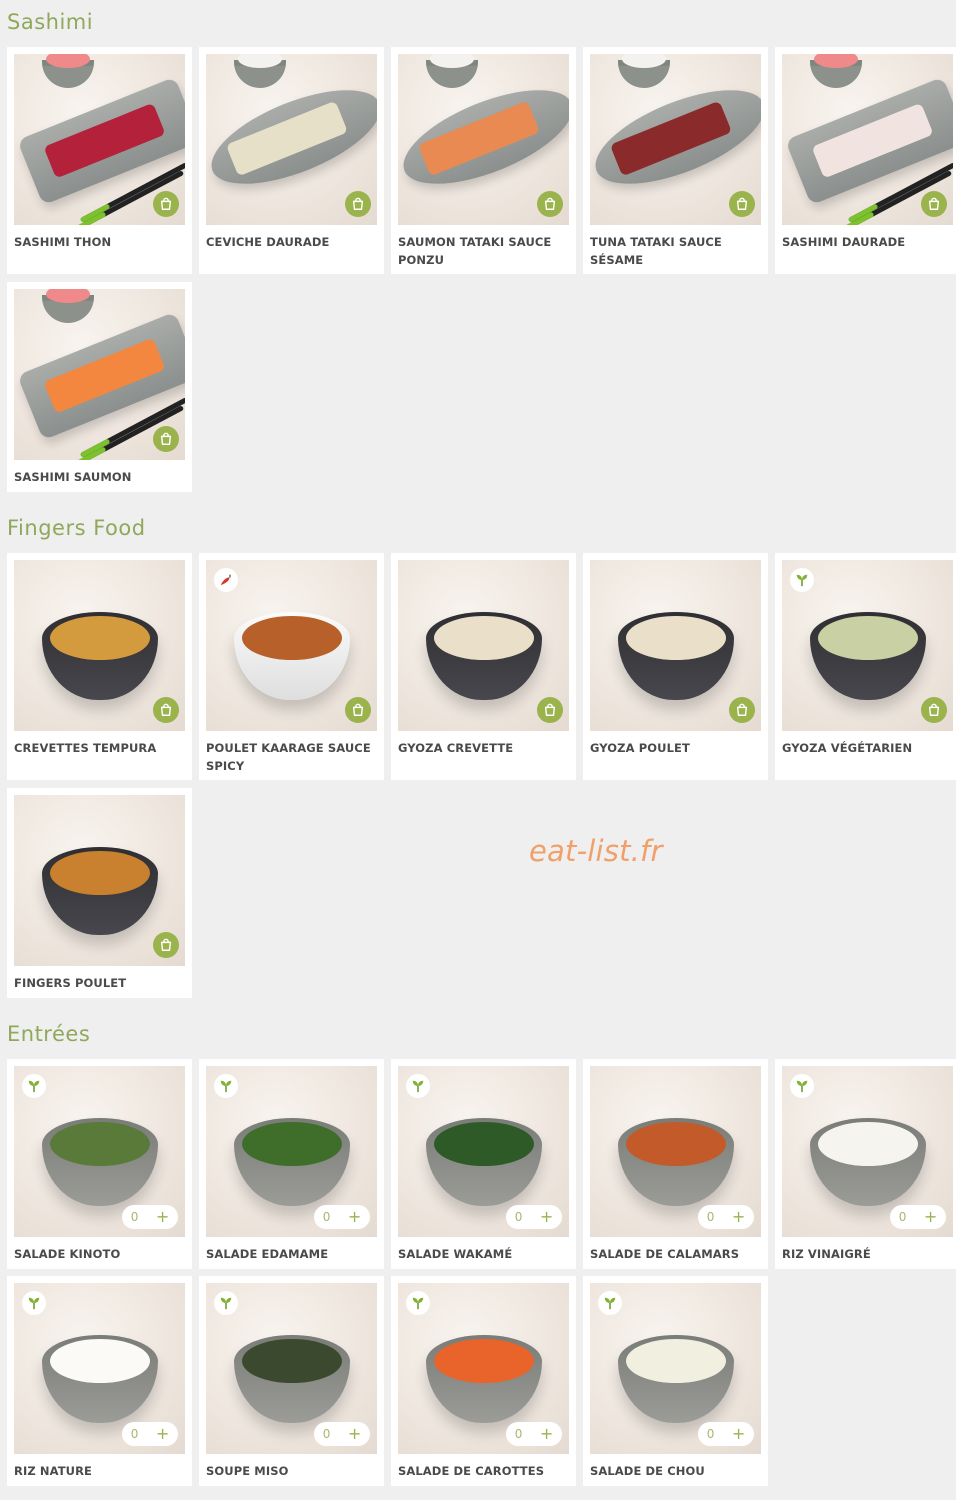 This screenshot has width=956, height=1500. I want to click on rice-bowl-image, so click(260, 71).